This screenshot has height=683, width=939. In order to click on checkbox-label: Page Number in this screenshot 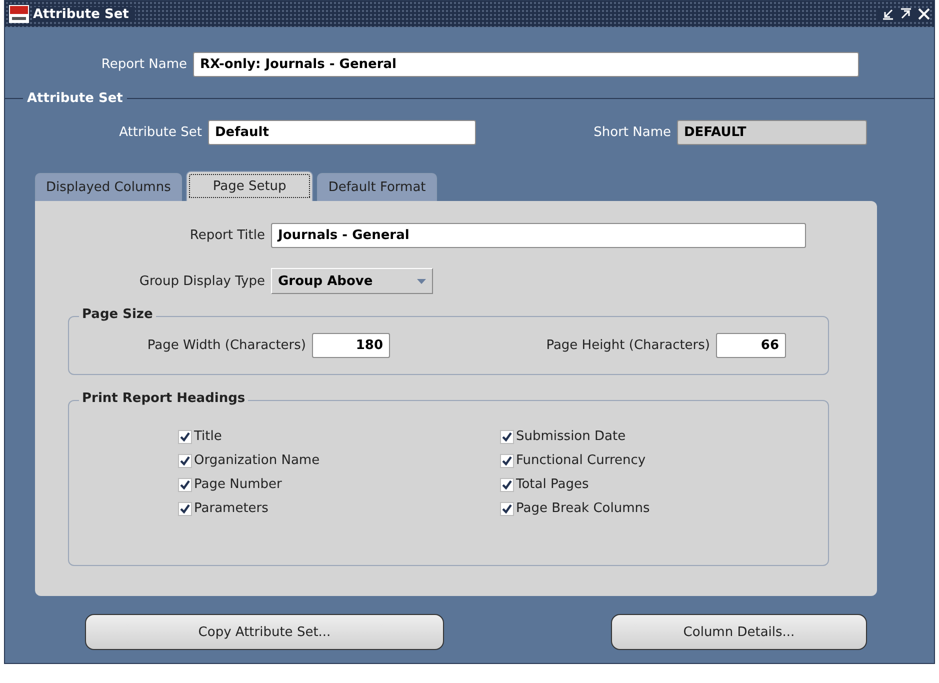, I will do `click(238, 484)`.